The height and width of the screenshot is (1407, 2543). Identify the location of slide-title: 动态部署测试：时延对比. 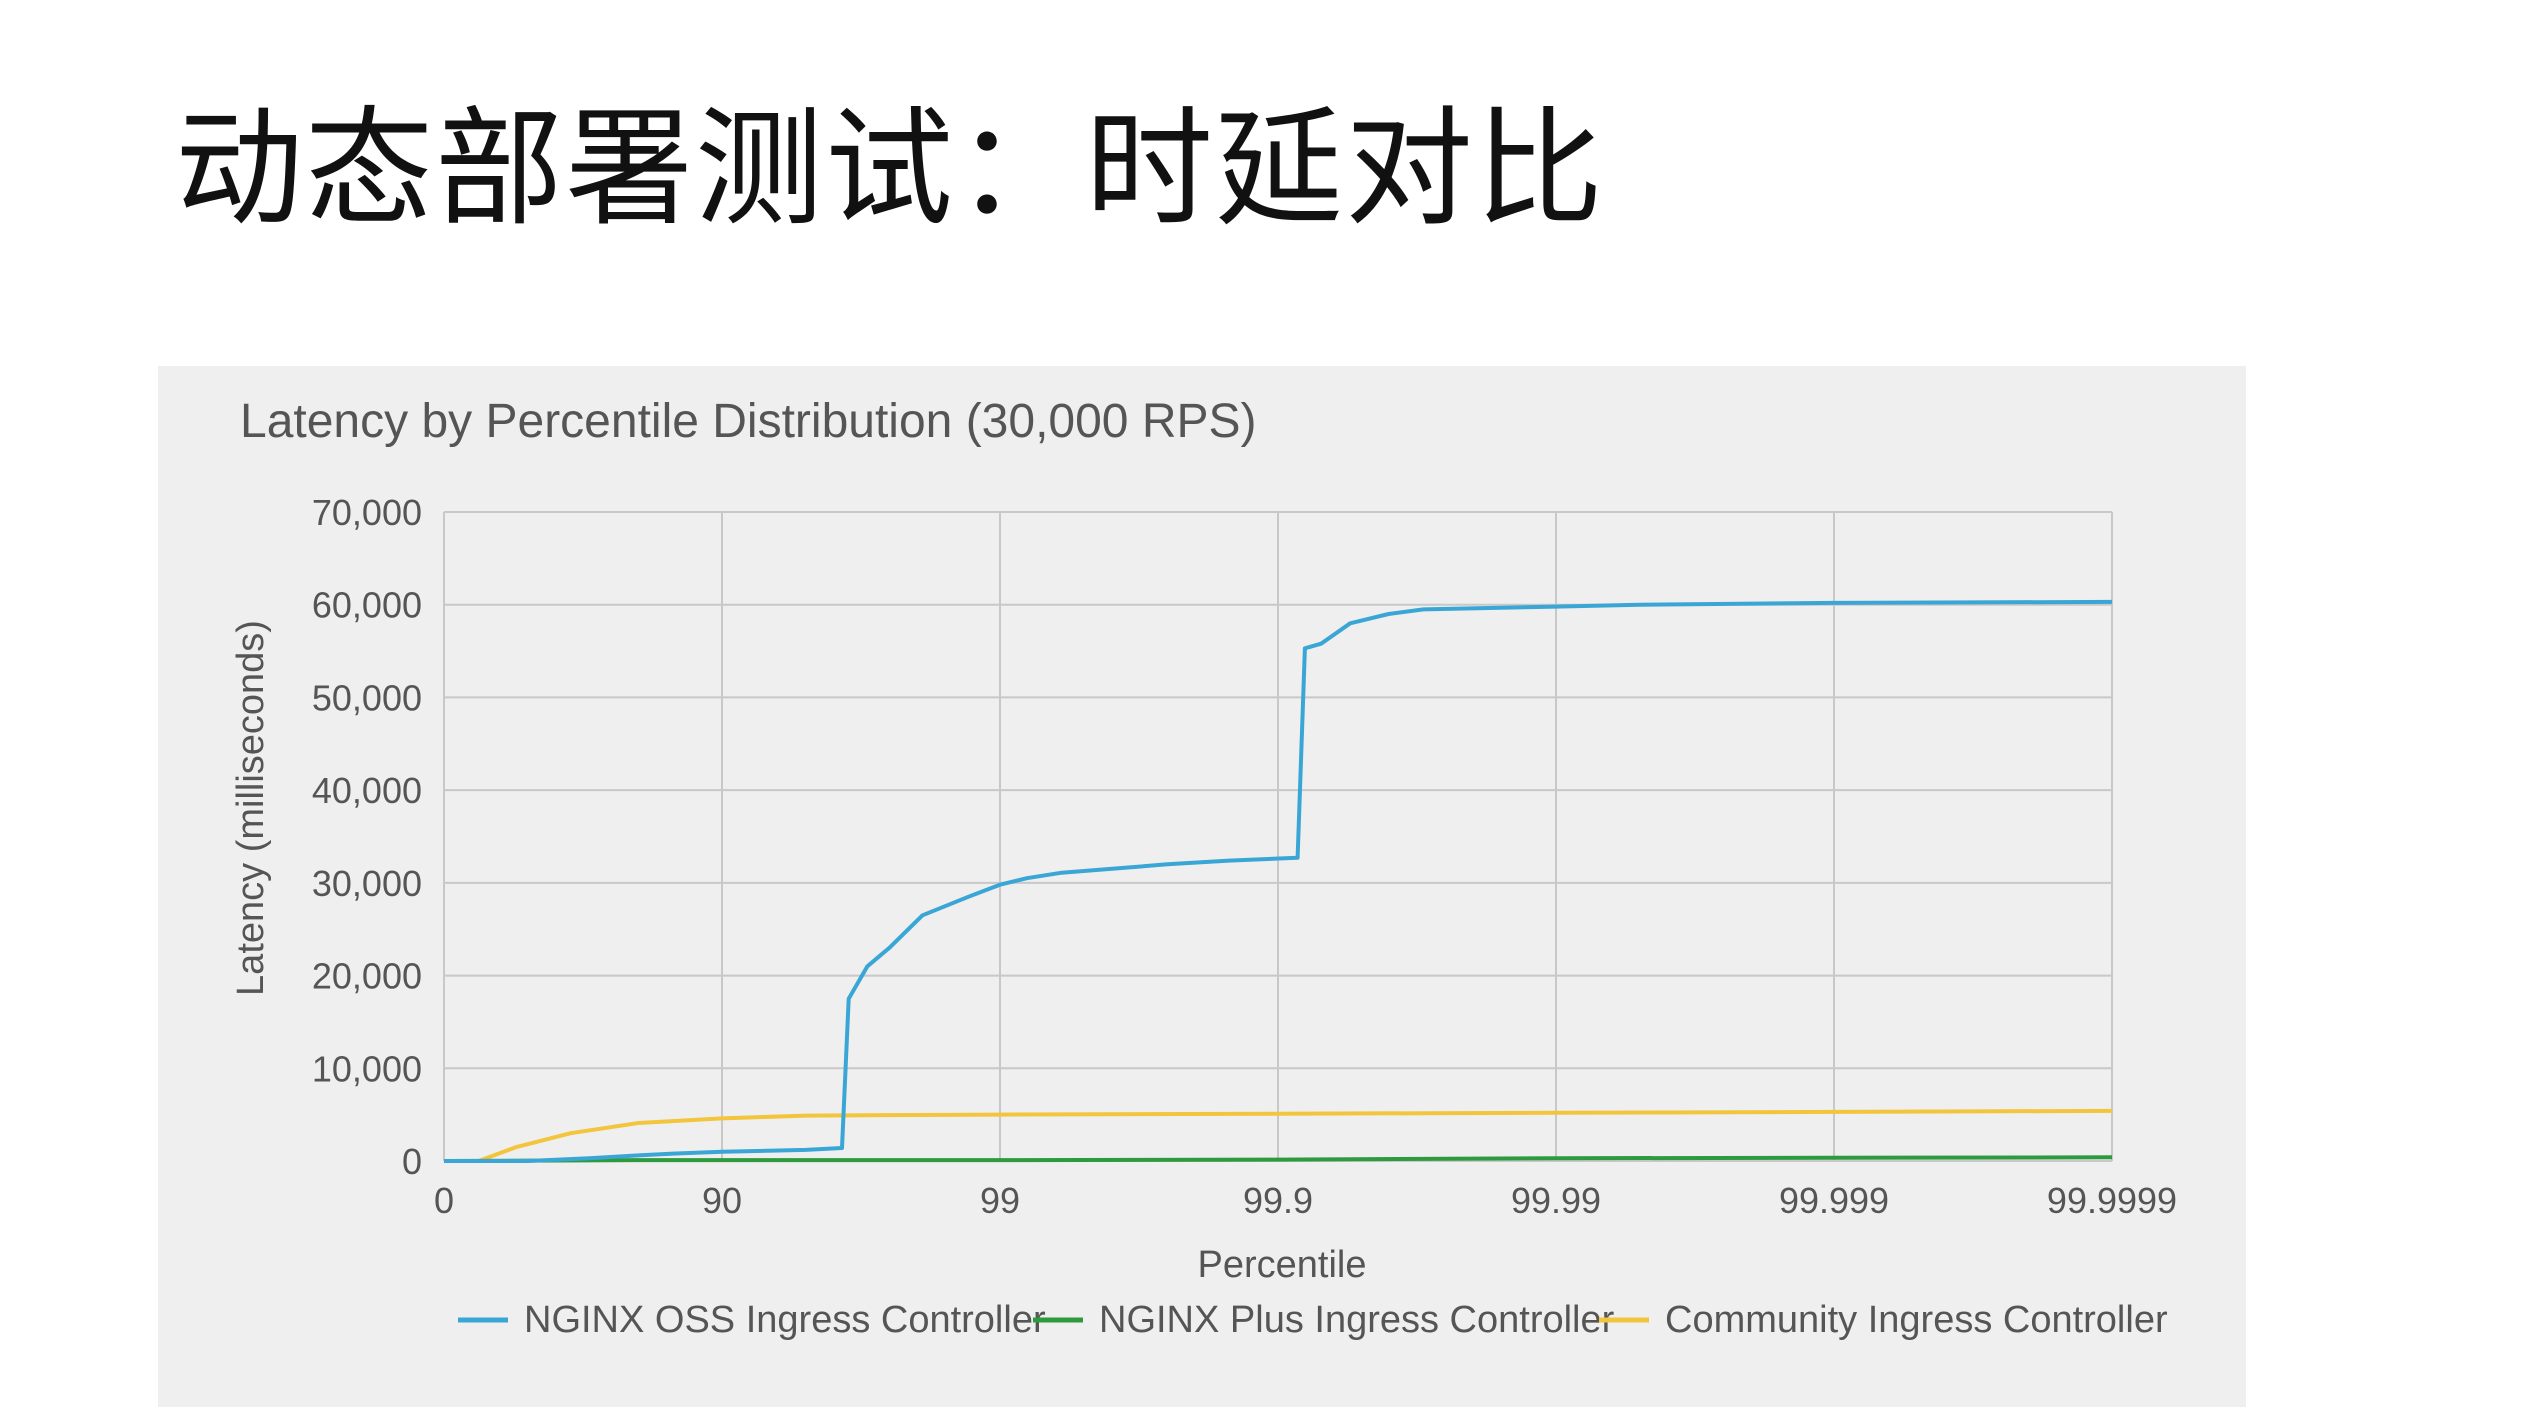
(890, 169).